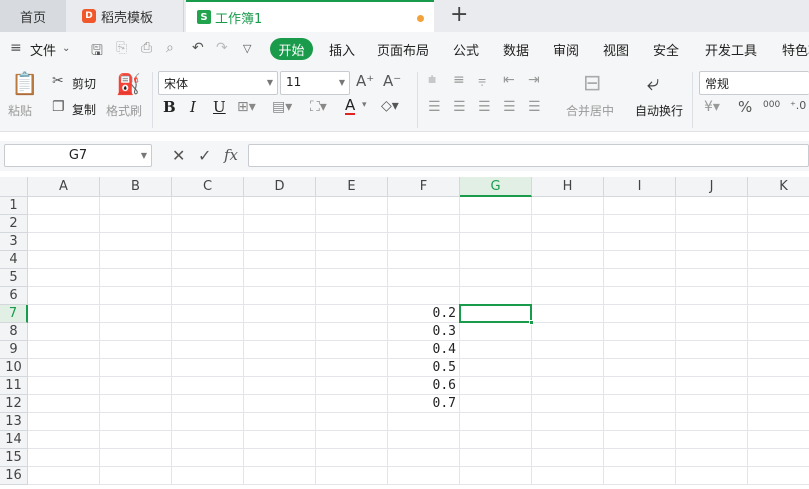 This screenshot has height=489, width=809. I want to click on column-header-a: A, so click(64, 187).